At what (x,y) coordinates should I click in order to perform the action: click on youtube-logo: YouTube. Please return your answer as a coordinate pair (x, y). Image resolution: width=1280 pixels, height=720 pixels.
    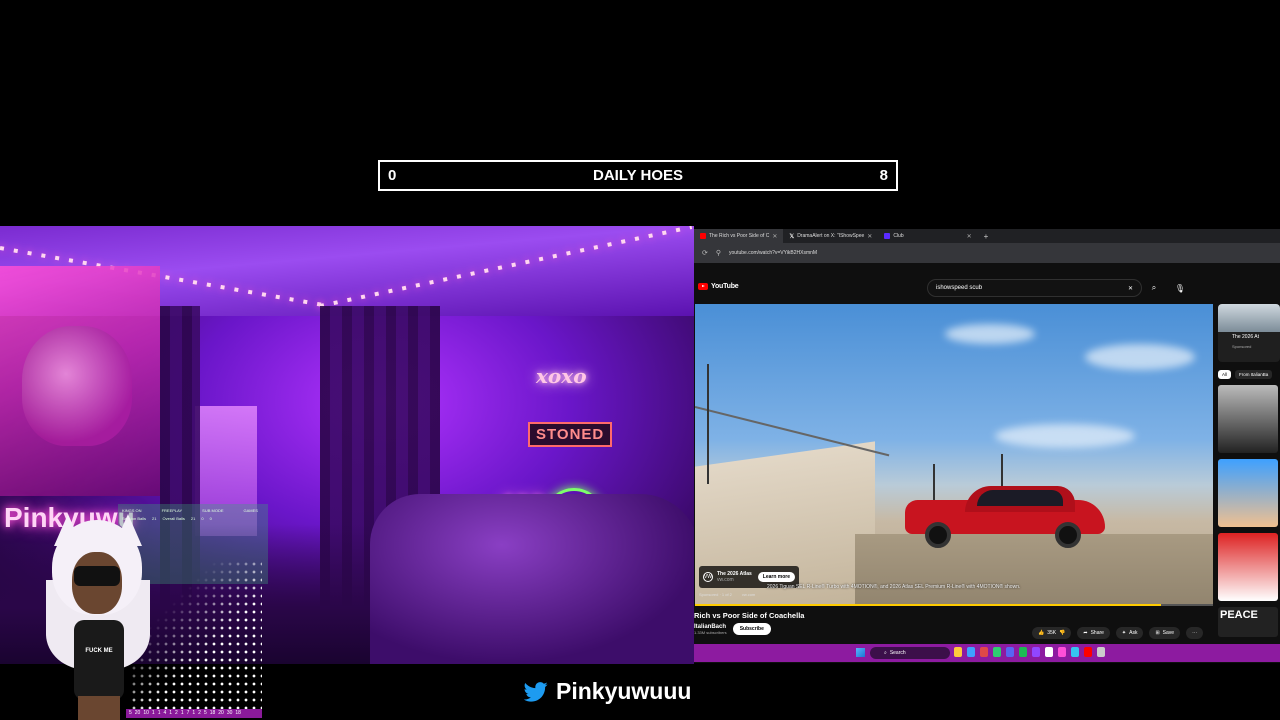
    Looking at the image, I should click on (718, 286).